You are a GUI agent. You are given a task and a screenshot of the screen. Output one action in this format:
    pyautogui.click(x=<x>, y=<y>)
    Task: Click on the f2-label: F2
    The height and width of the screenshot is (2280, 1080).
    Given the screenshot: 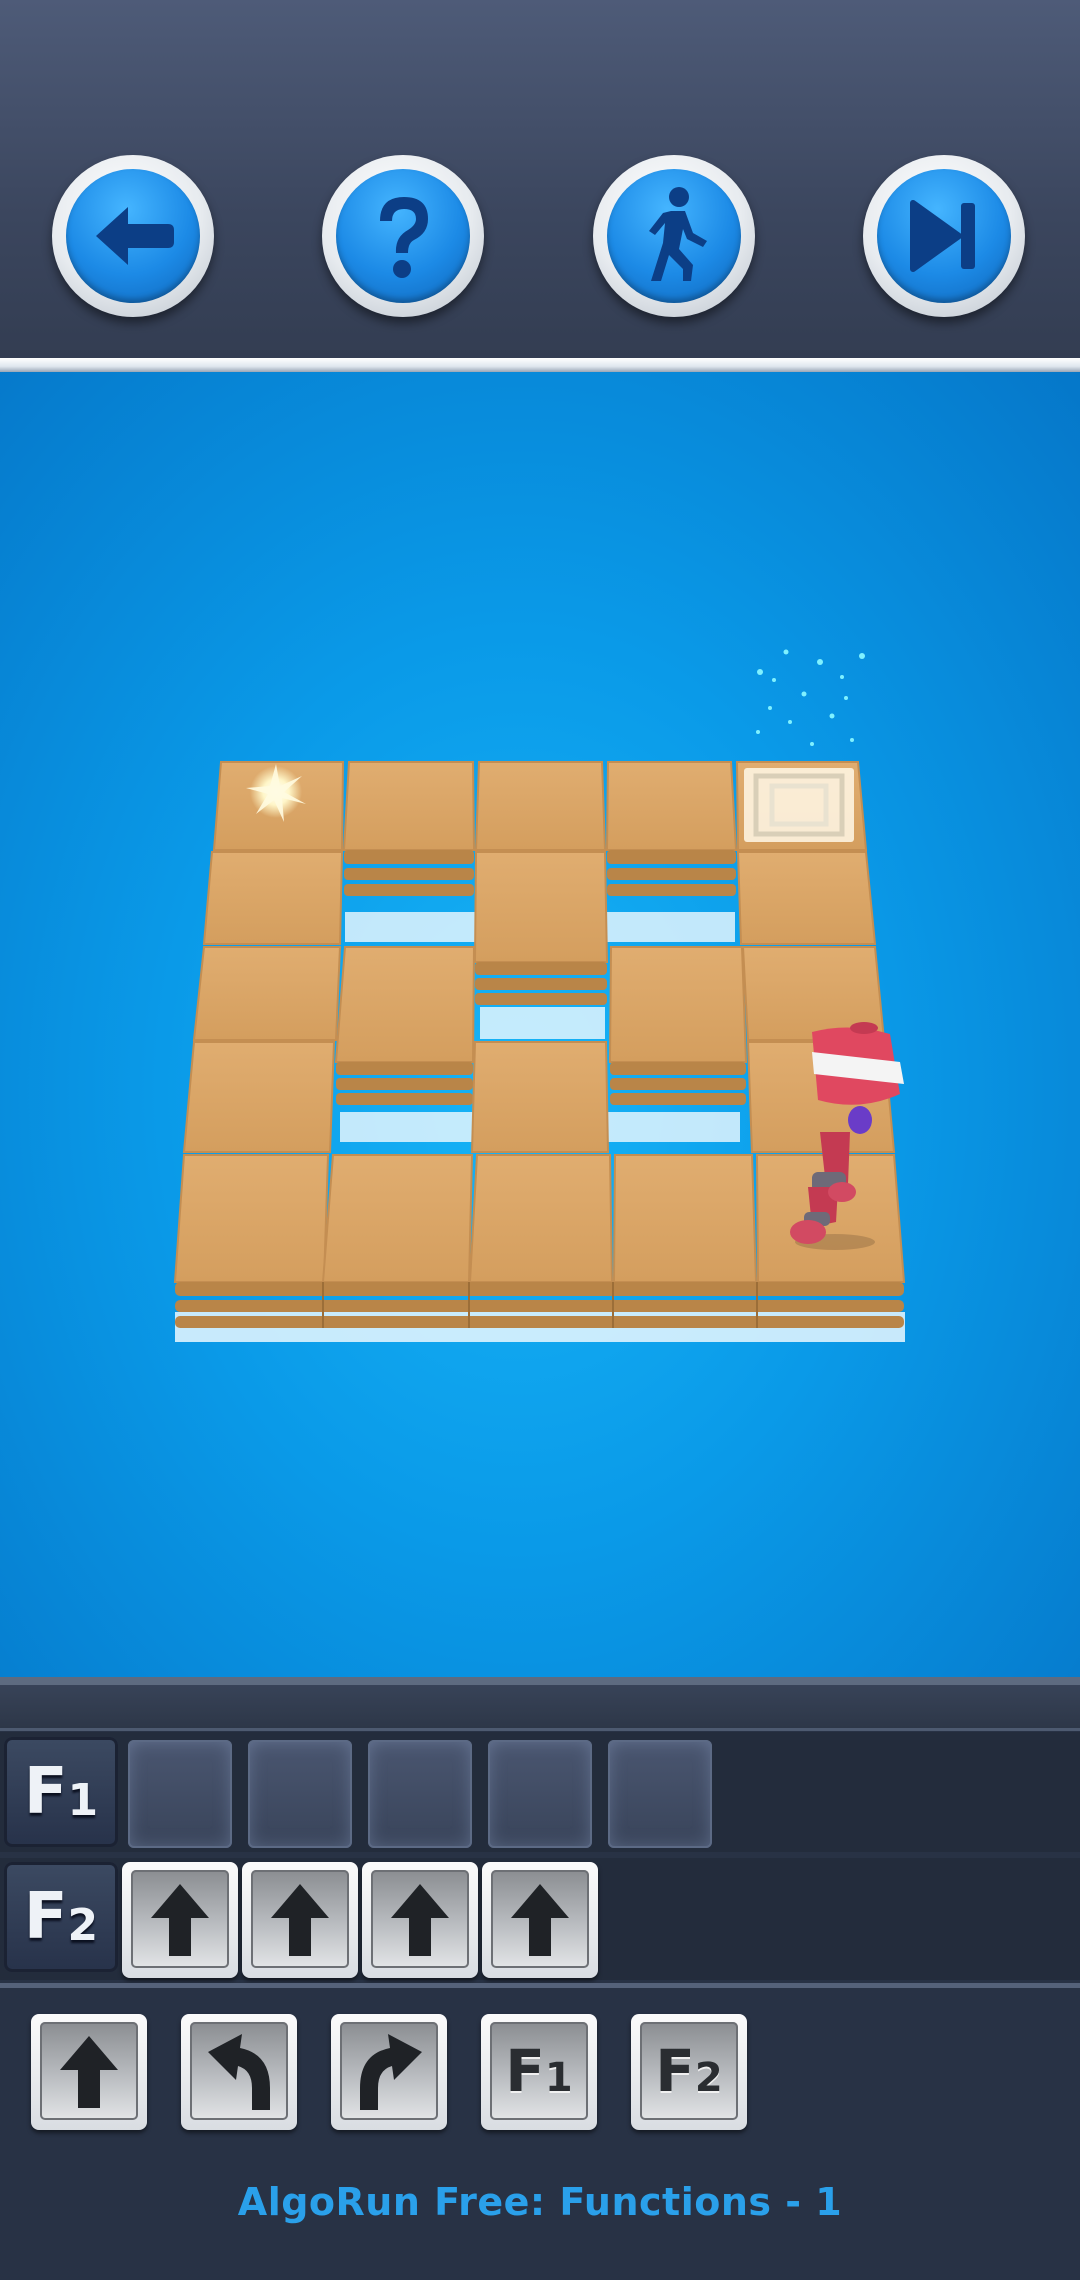 What is the action you would take?
    pyautogui.click(x=61, y=1917)
    